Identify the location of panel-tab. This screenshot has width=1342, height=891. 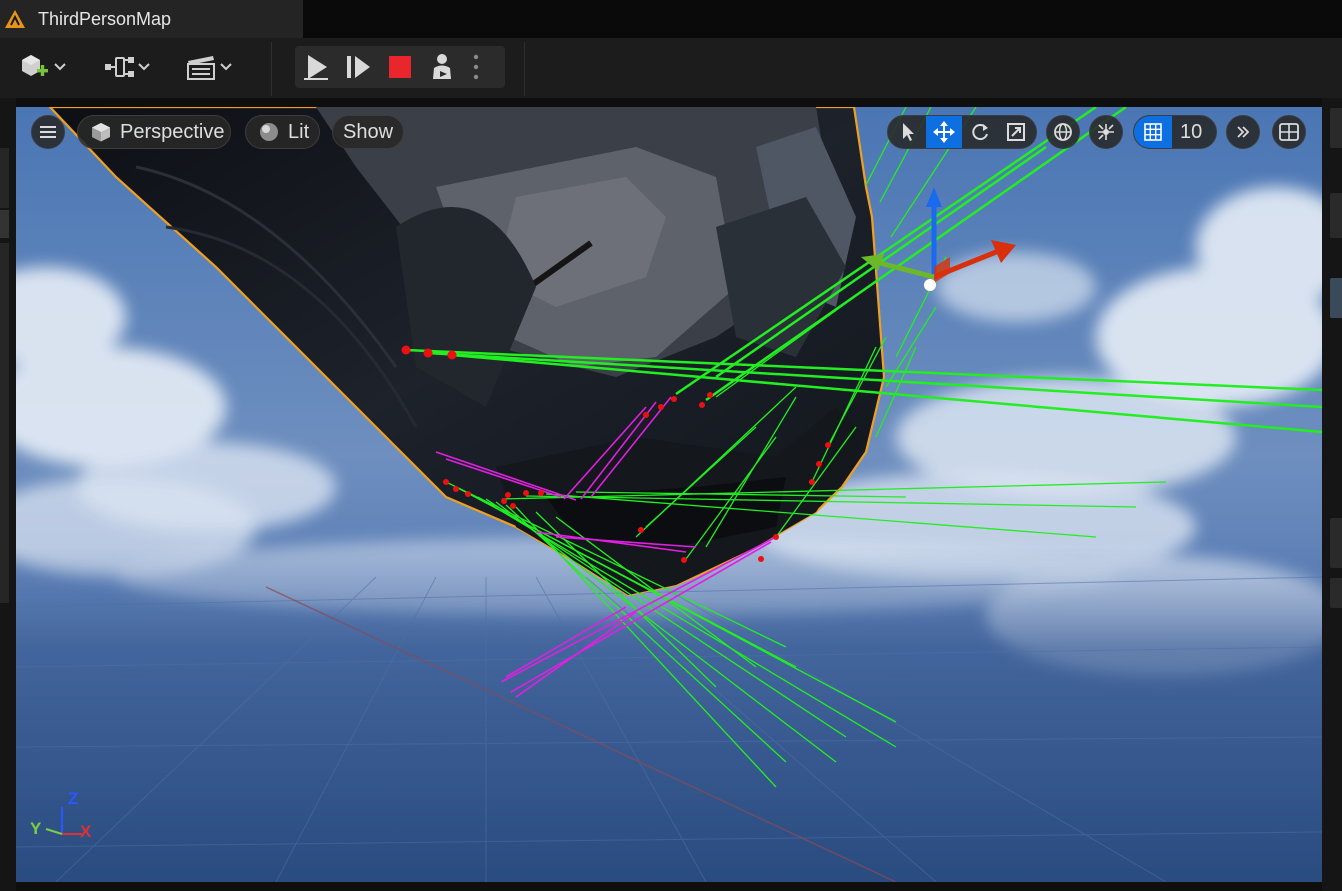
(1336, 543).